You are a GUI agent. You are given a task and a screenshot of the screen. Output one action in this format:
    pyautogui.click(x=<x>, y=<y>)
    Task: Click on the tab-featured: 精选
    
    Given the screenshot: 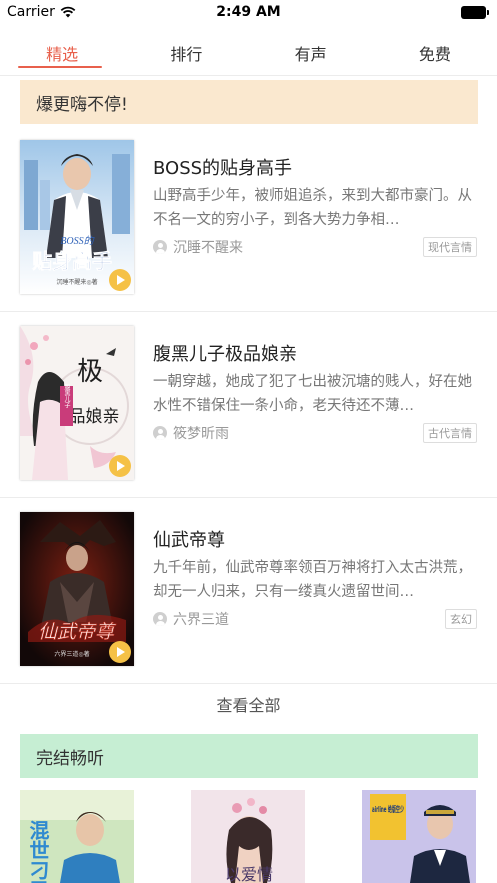 What is the action you would take?
    pyautogui.click(x=62, y=50)
    